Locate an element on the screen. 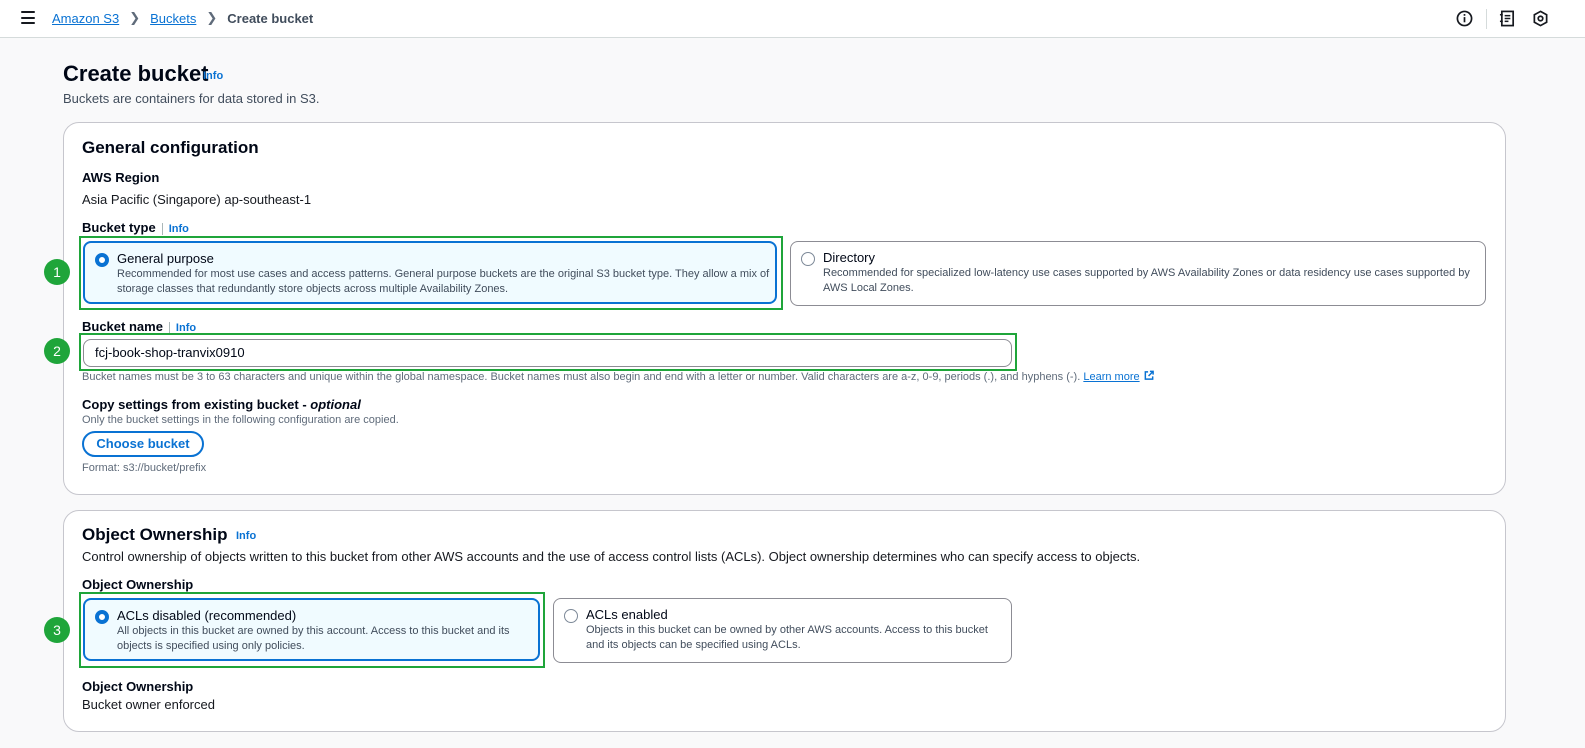 The image size is (1585, 748). learn-more-link: Learn more is located at coordinates (1111, 377).